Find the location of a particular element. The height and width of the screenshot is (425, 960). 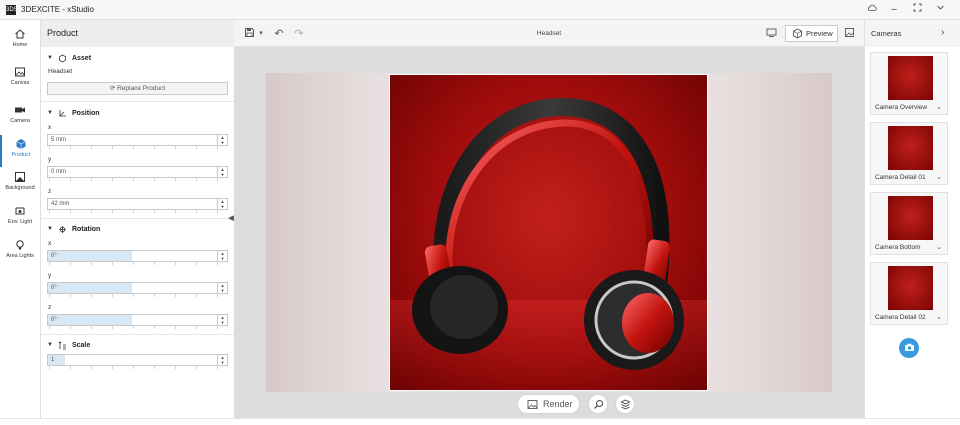

section-rotation-header: ▼ Rotation is located at coordinates (73, 229).